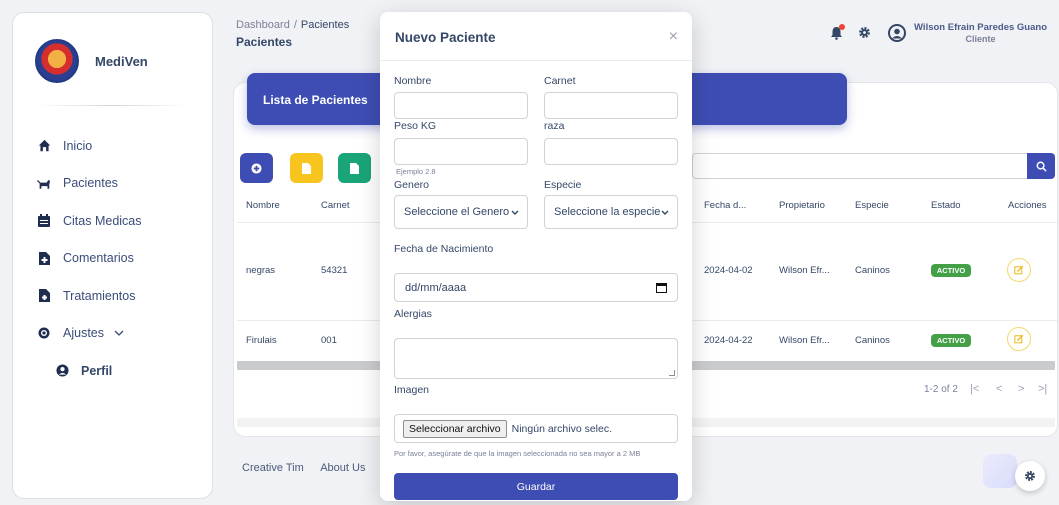 Image resolution: width=1059 pixels, height=505 pixels. I want to click on breadcrumb-root: Dashboard, so click(263, 25).